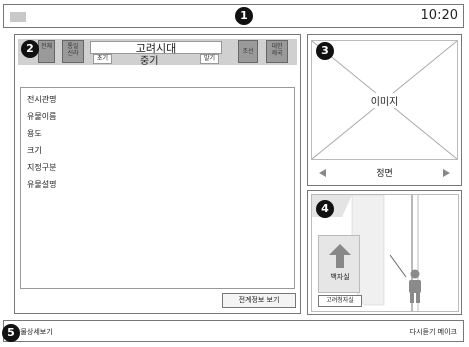 This screenshot has height=347, width=469. What do you see at coordinates (103, 59) in the screenshot?
I see `period-early: 초기` at bounding box center [103, 59].